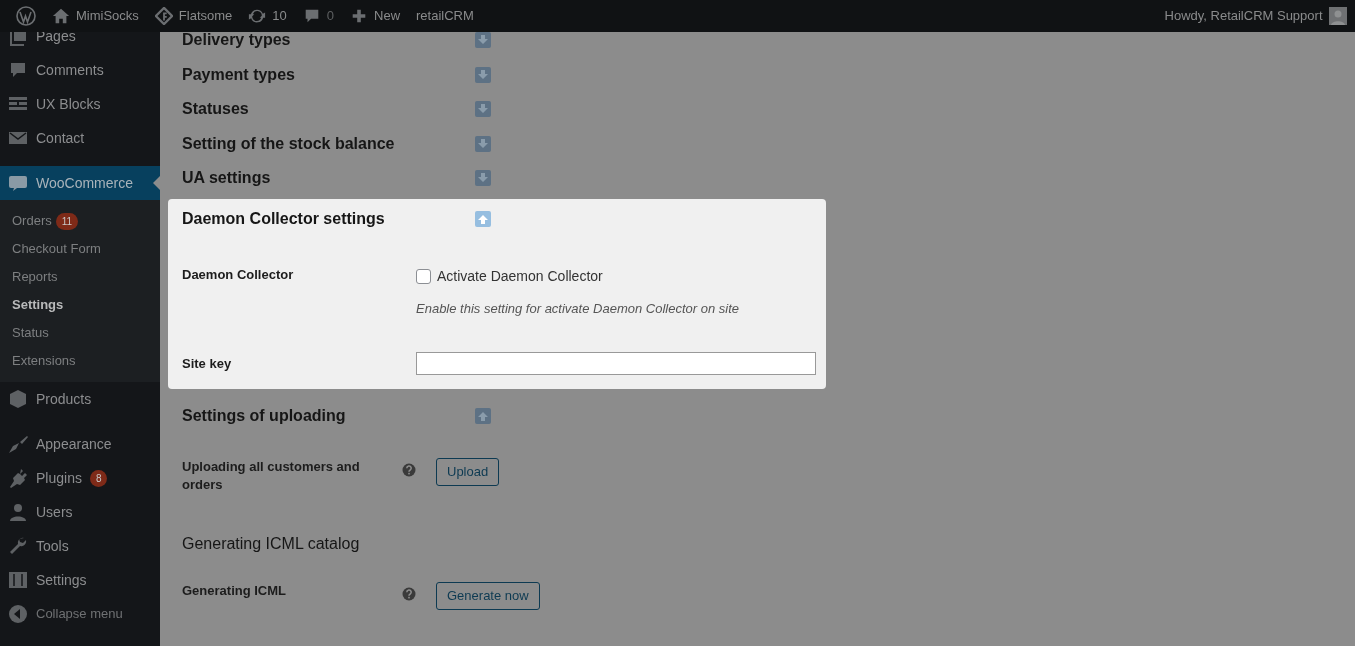 The width and height of the screenshot is (1355, 646). What do you see at coordinates (216, 109) in the screenshot?
I see `section-heading: Statuses` at bounding box center [216, 109].